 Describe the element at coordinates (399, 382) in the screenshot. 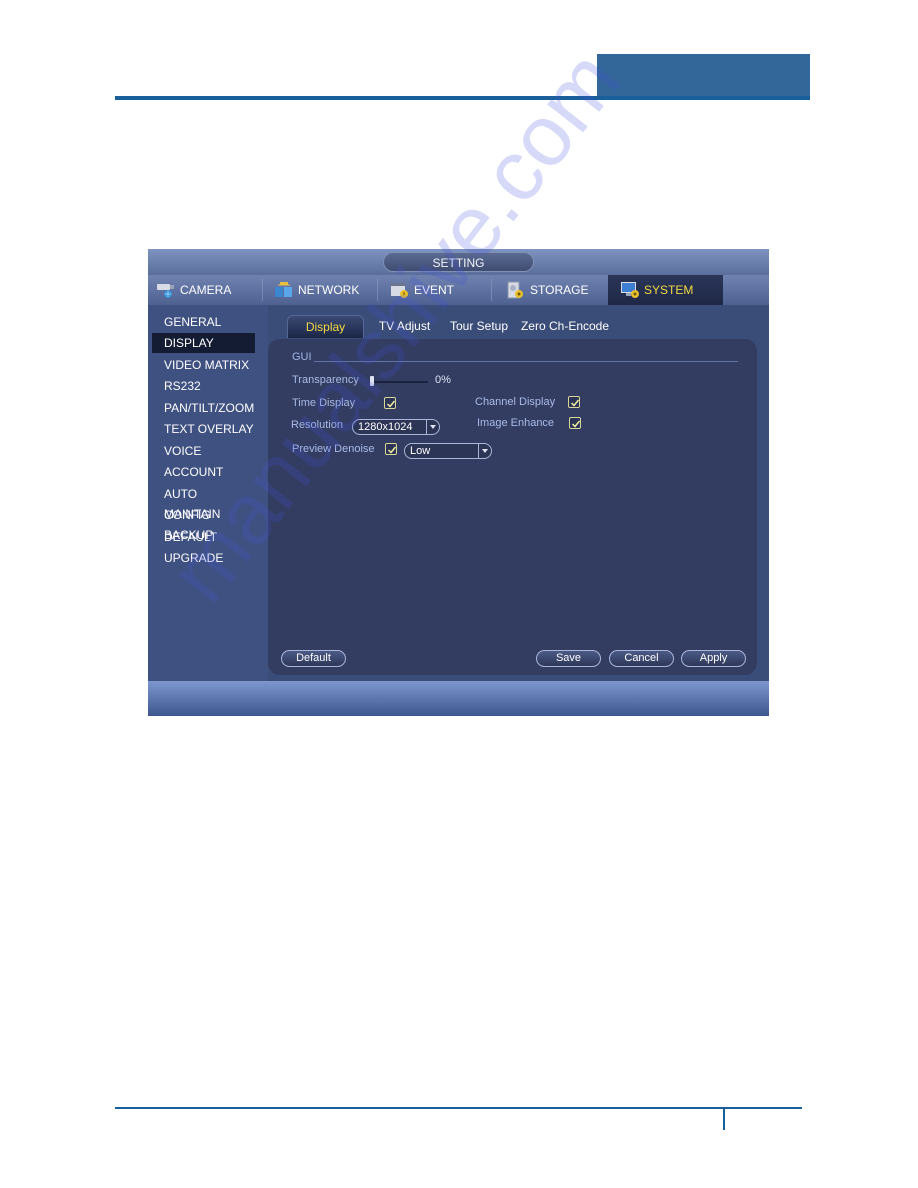

I see `transparency-slider-track` at that location.